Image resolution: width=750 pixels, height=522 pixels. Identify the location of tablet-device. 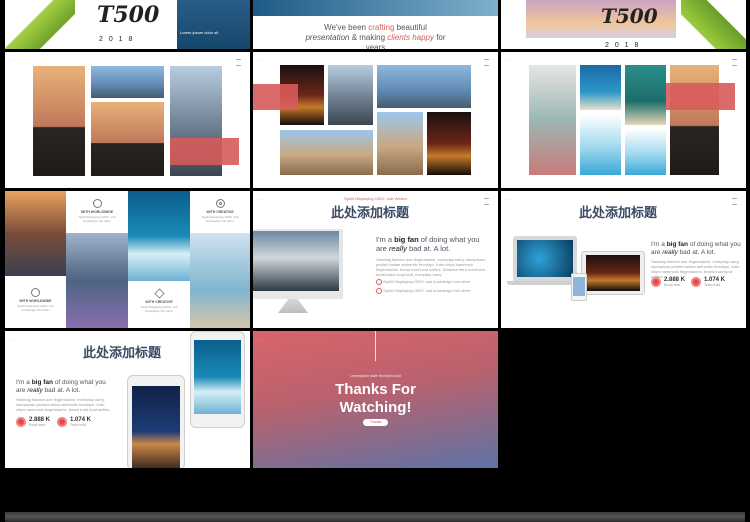
(613, 273).